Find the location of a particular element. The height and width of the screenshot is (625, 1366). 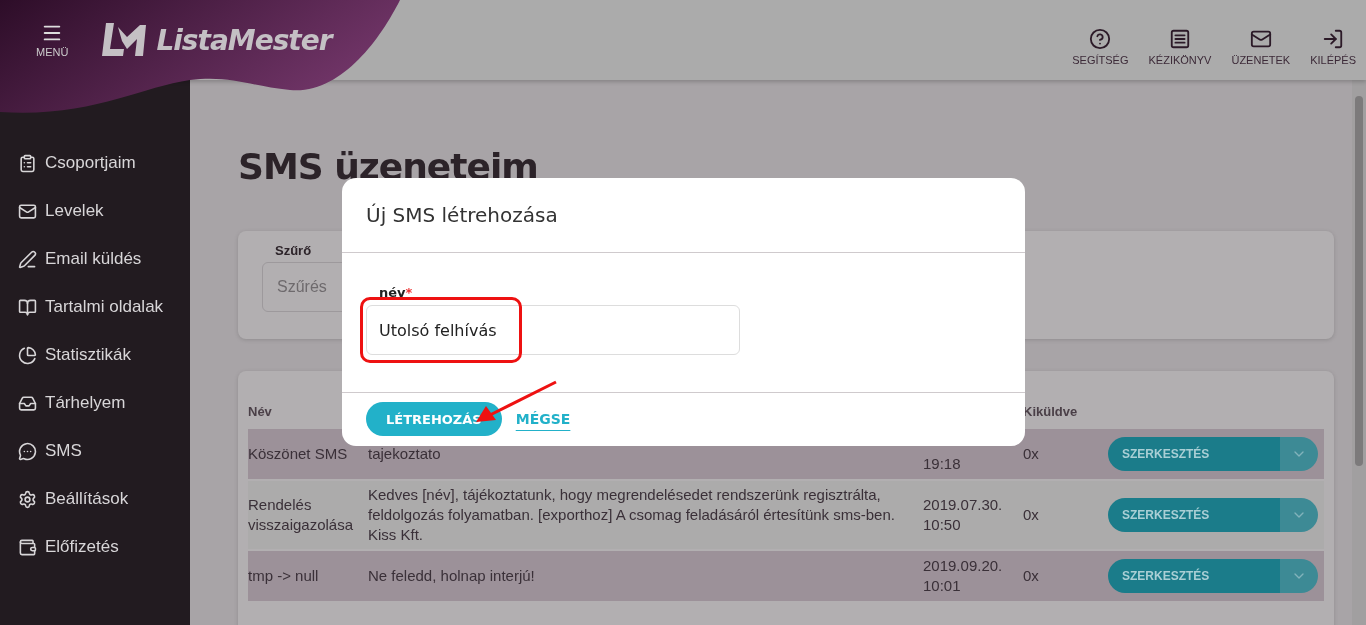

page-title: SMS üzeneteim is located at coordinates (388, 166).